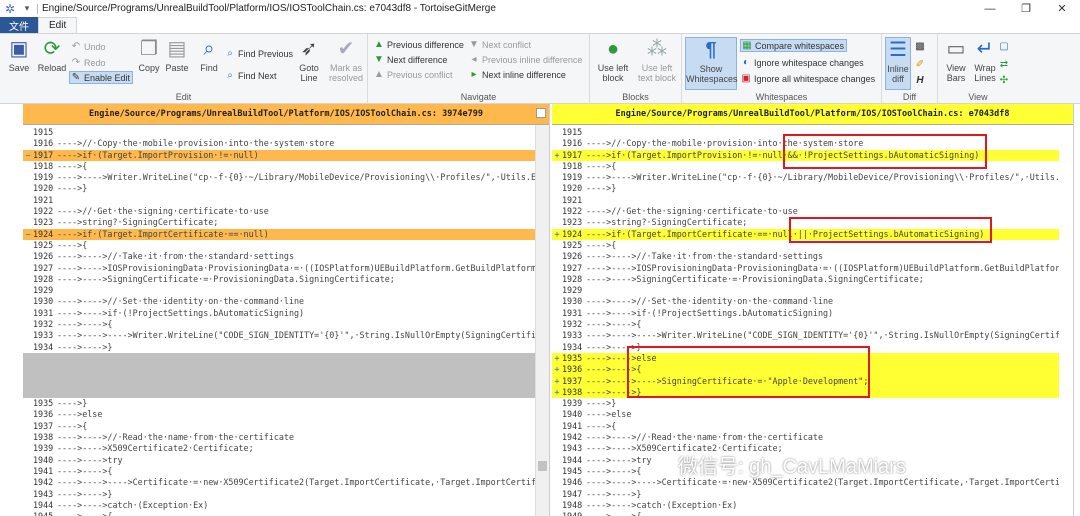 The height and width of the screenshot is (516, 1080). Describe the element at coordinates (805, 513) in the screenshot. I see `code-line: 1949---->---->{` at that location.